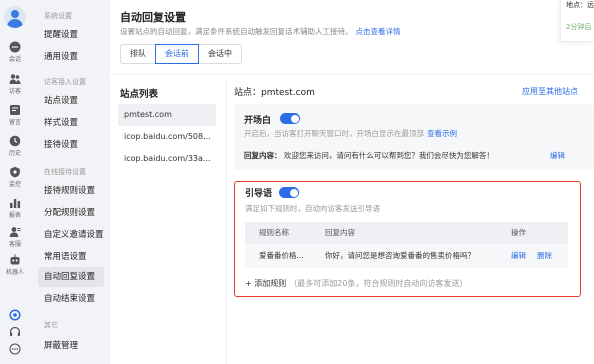 The height and width of the screenshot is (364, 594). I want to click on table-row: 爱番番价格... 你好，请问您是想咨询爱番番的售卖价格吗？ 编辑 删除, so click(406, 256).